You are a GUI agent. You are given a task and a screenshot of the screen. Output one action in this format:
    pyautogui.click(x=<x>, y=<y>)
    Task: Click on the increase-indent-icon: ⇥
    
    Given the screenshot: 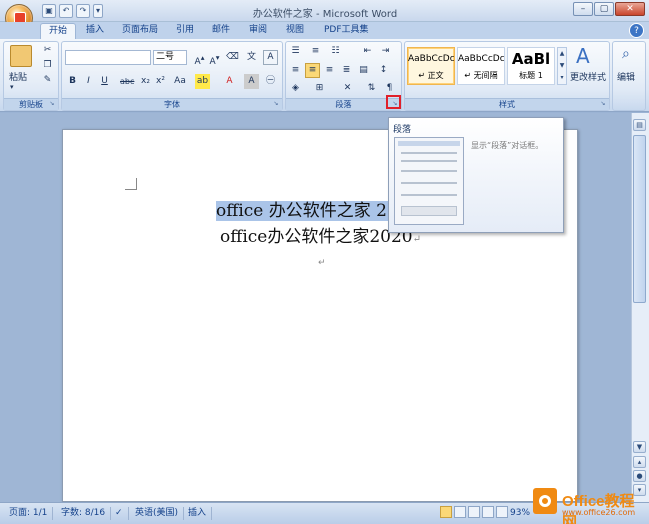 What is the action you would take?
    pyautogui.click(x=385, y=51)
    